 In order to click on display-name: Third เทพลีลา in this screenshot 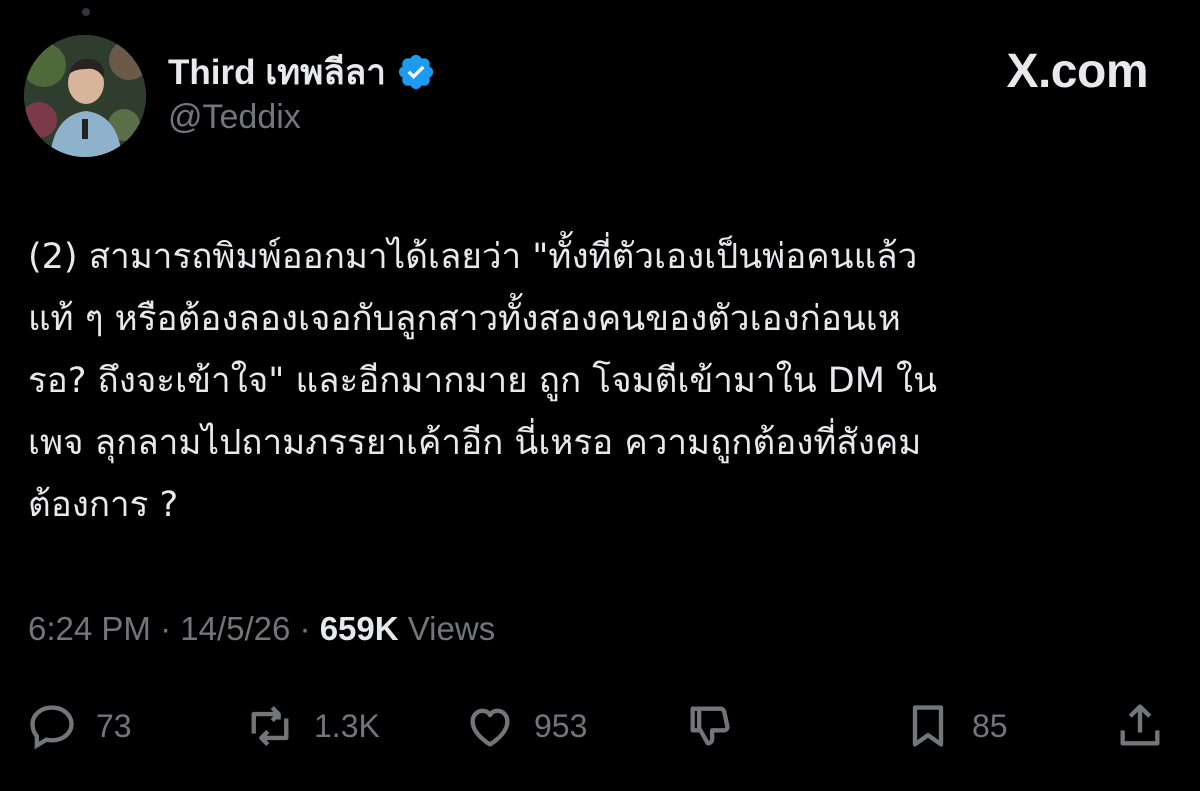, I will do `click(277, 72)`.